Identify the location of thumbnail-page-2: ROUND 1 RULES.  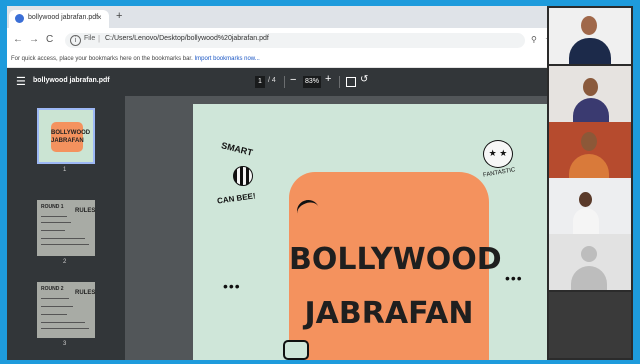
(66, 228).